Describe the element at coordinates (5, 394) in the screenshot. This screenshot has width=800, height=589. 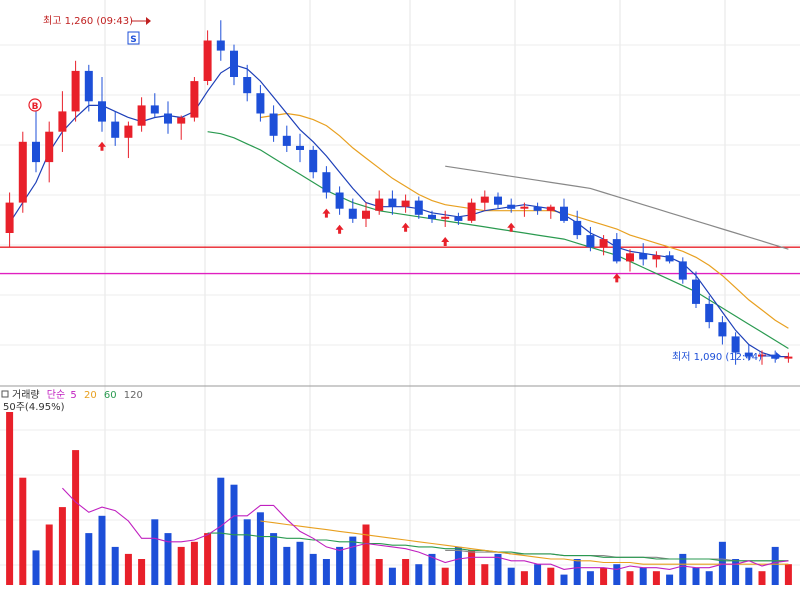
I see `panel-toggle-icon` at that location.